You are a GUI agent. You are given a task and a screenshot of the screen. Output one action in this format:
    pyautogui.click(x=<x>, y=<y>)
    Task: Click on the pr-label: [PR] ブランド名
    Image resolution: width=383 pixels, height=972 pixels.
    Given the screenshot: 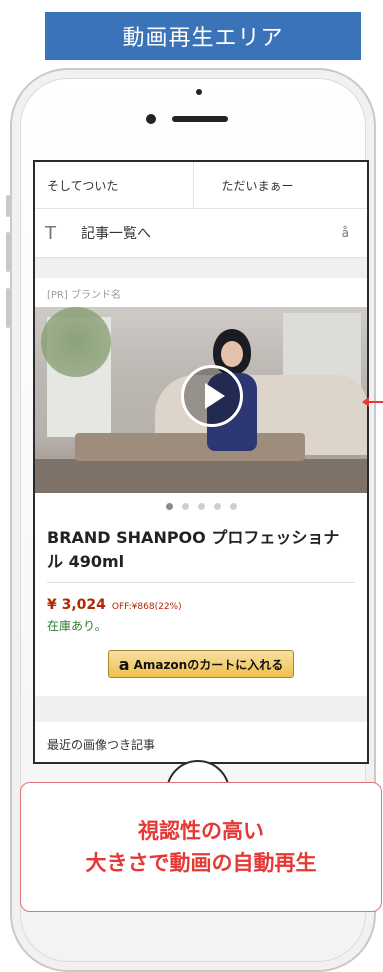 What is the action you would take?
    pyautogui.click(x=84, y=295)
    